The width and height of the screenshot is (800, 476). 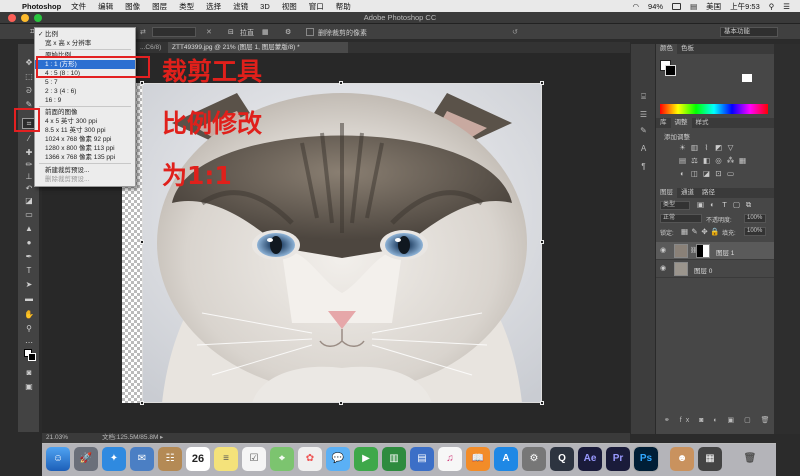 I want to click on status-arrow-icon: ▸, so click(x=161, y=438).